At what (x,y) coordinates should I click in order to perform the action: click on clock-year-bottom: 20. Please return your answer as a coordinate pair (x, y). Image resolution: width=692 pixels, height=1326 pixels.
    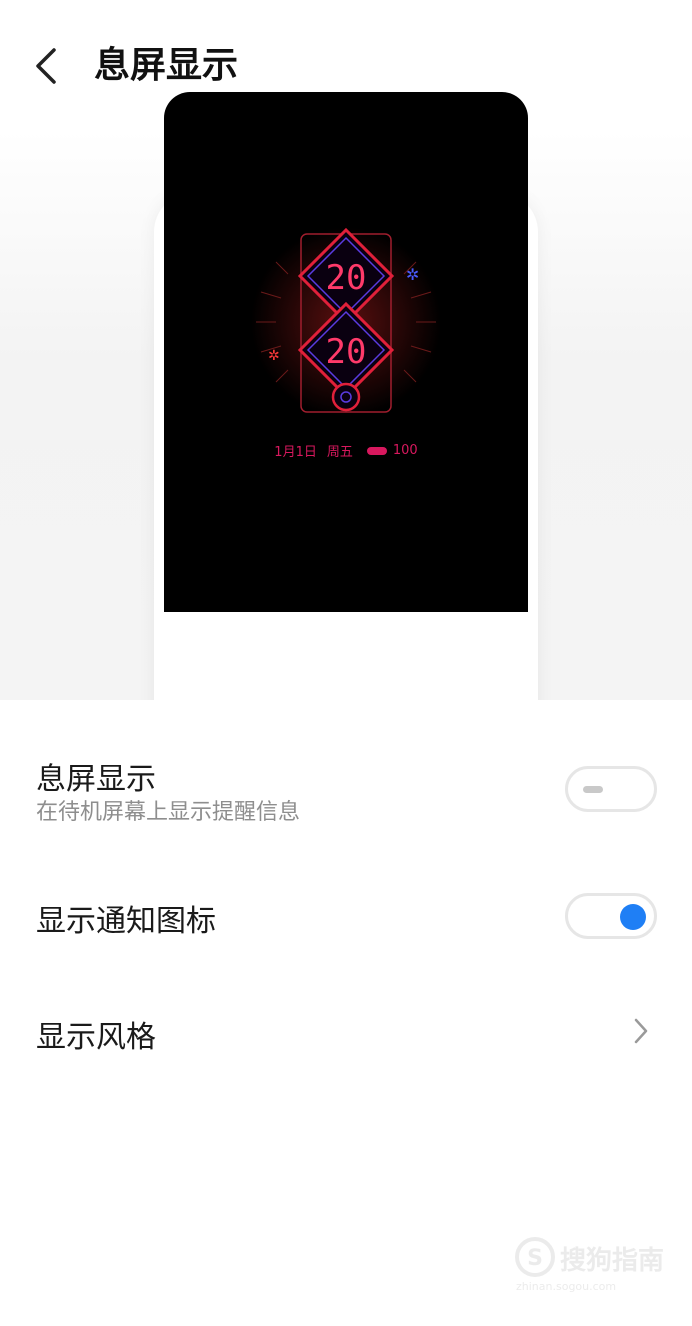
    Looking at the image, I should click on (346, 352).